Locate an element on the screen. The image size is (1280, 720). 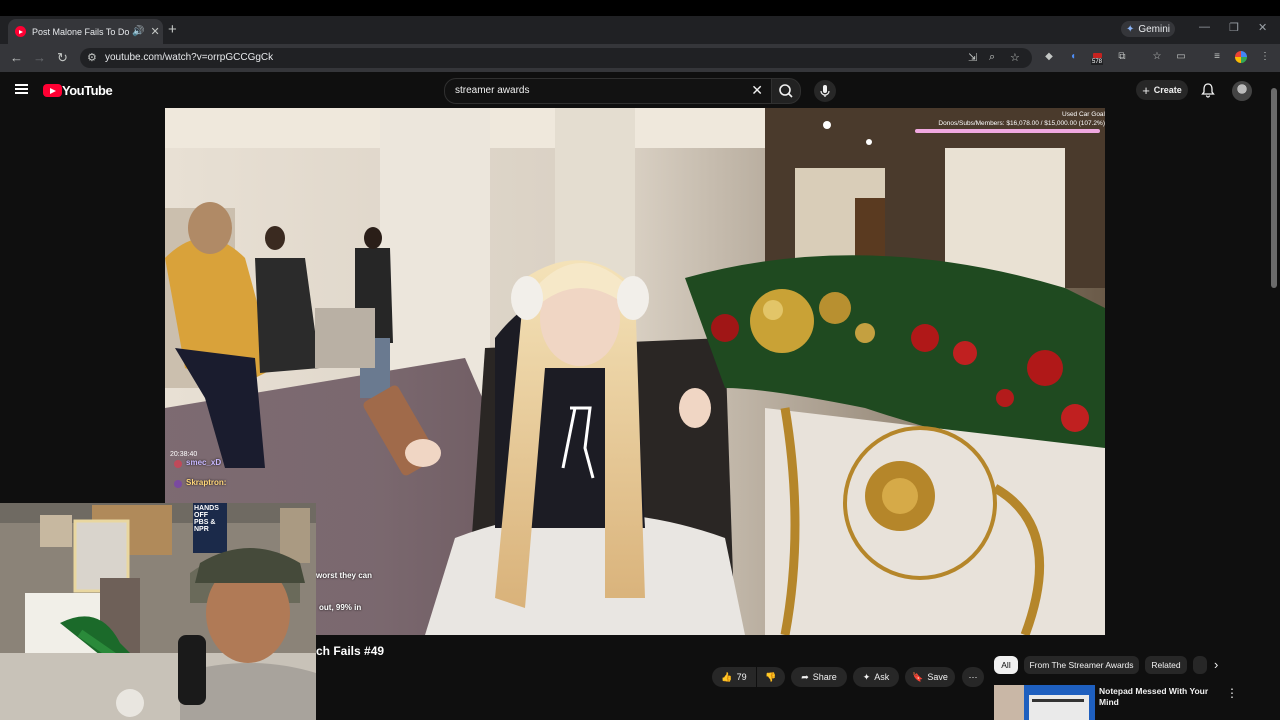
recommended-menu-icon: ⋮ is located at coordinates (1232, 693).